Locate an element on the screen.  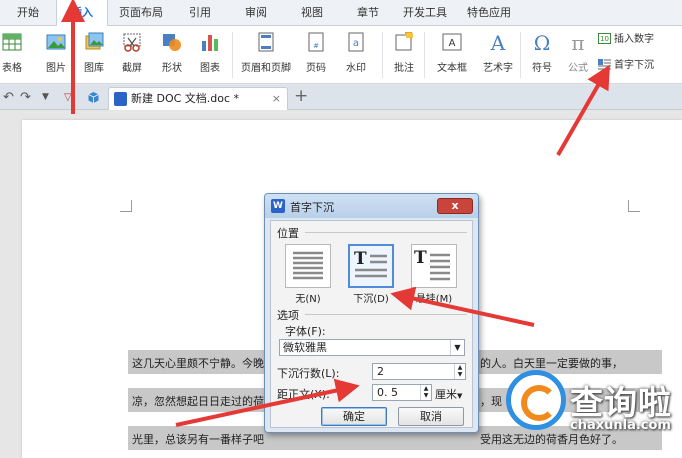
site-watermark: 查询啦 chaxunla.com is located at coordinates (590, 410).